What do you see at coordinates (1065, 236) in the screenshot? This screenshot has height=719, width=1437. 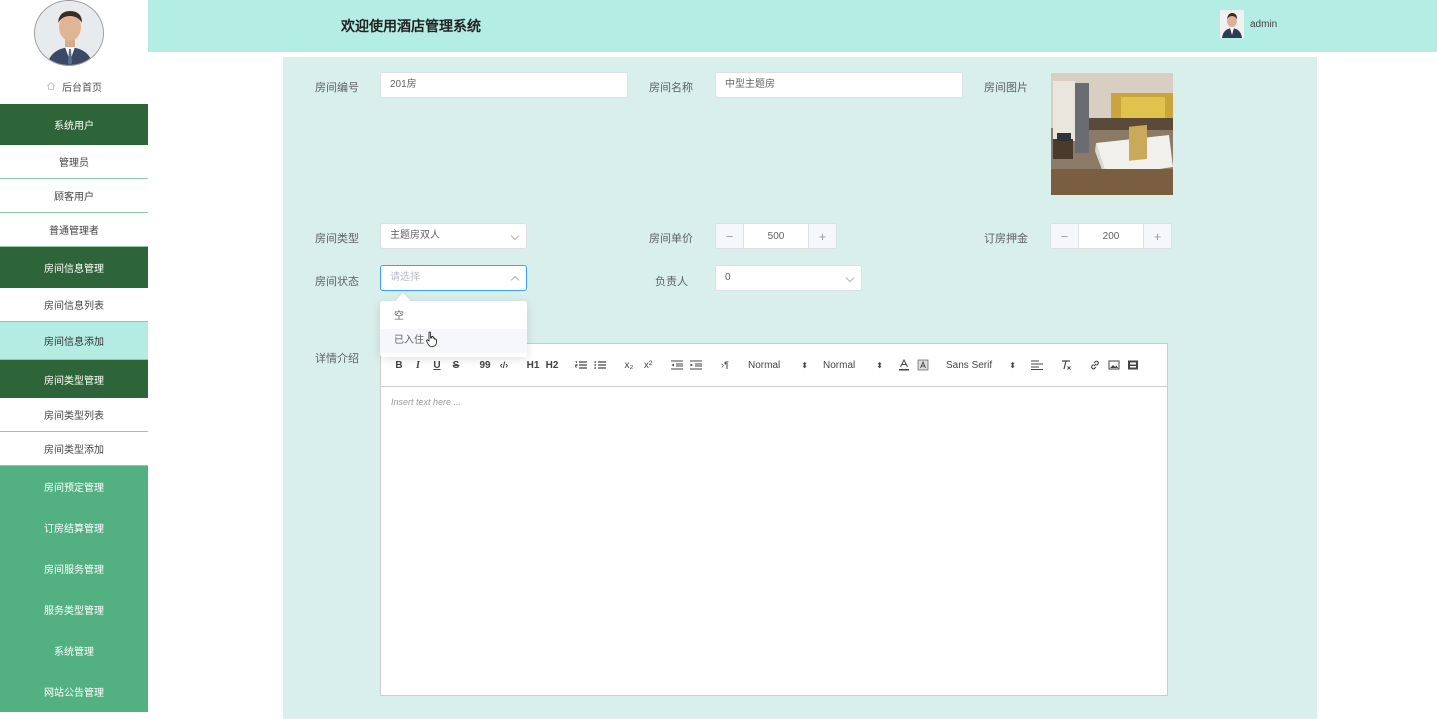 I see `deposit-decrease-button: −` at bounding box center [1065, 236].